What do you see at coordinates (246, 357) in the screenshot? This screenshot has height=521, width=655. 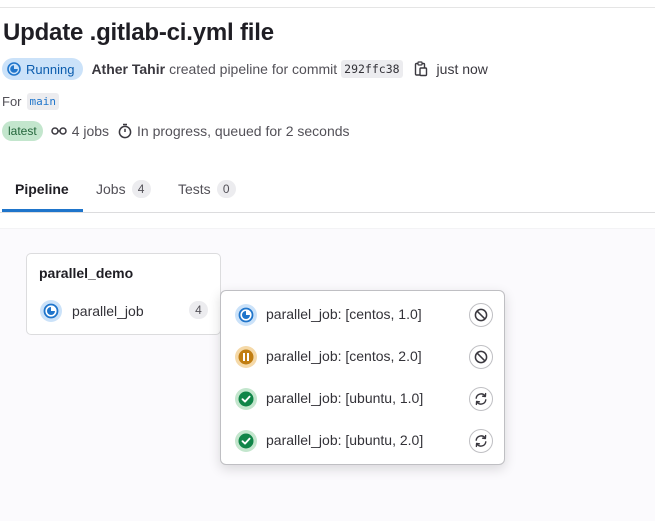 I see `status-pending-icon` at bounding box center [246, 357].